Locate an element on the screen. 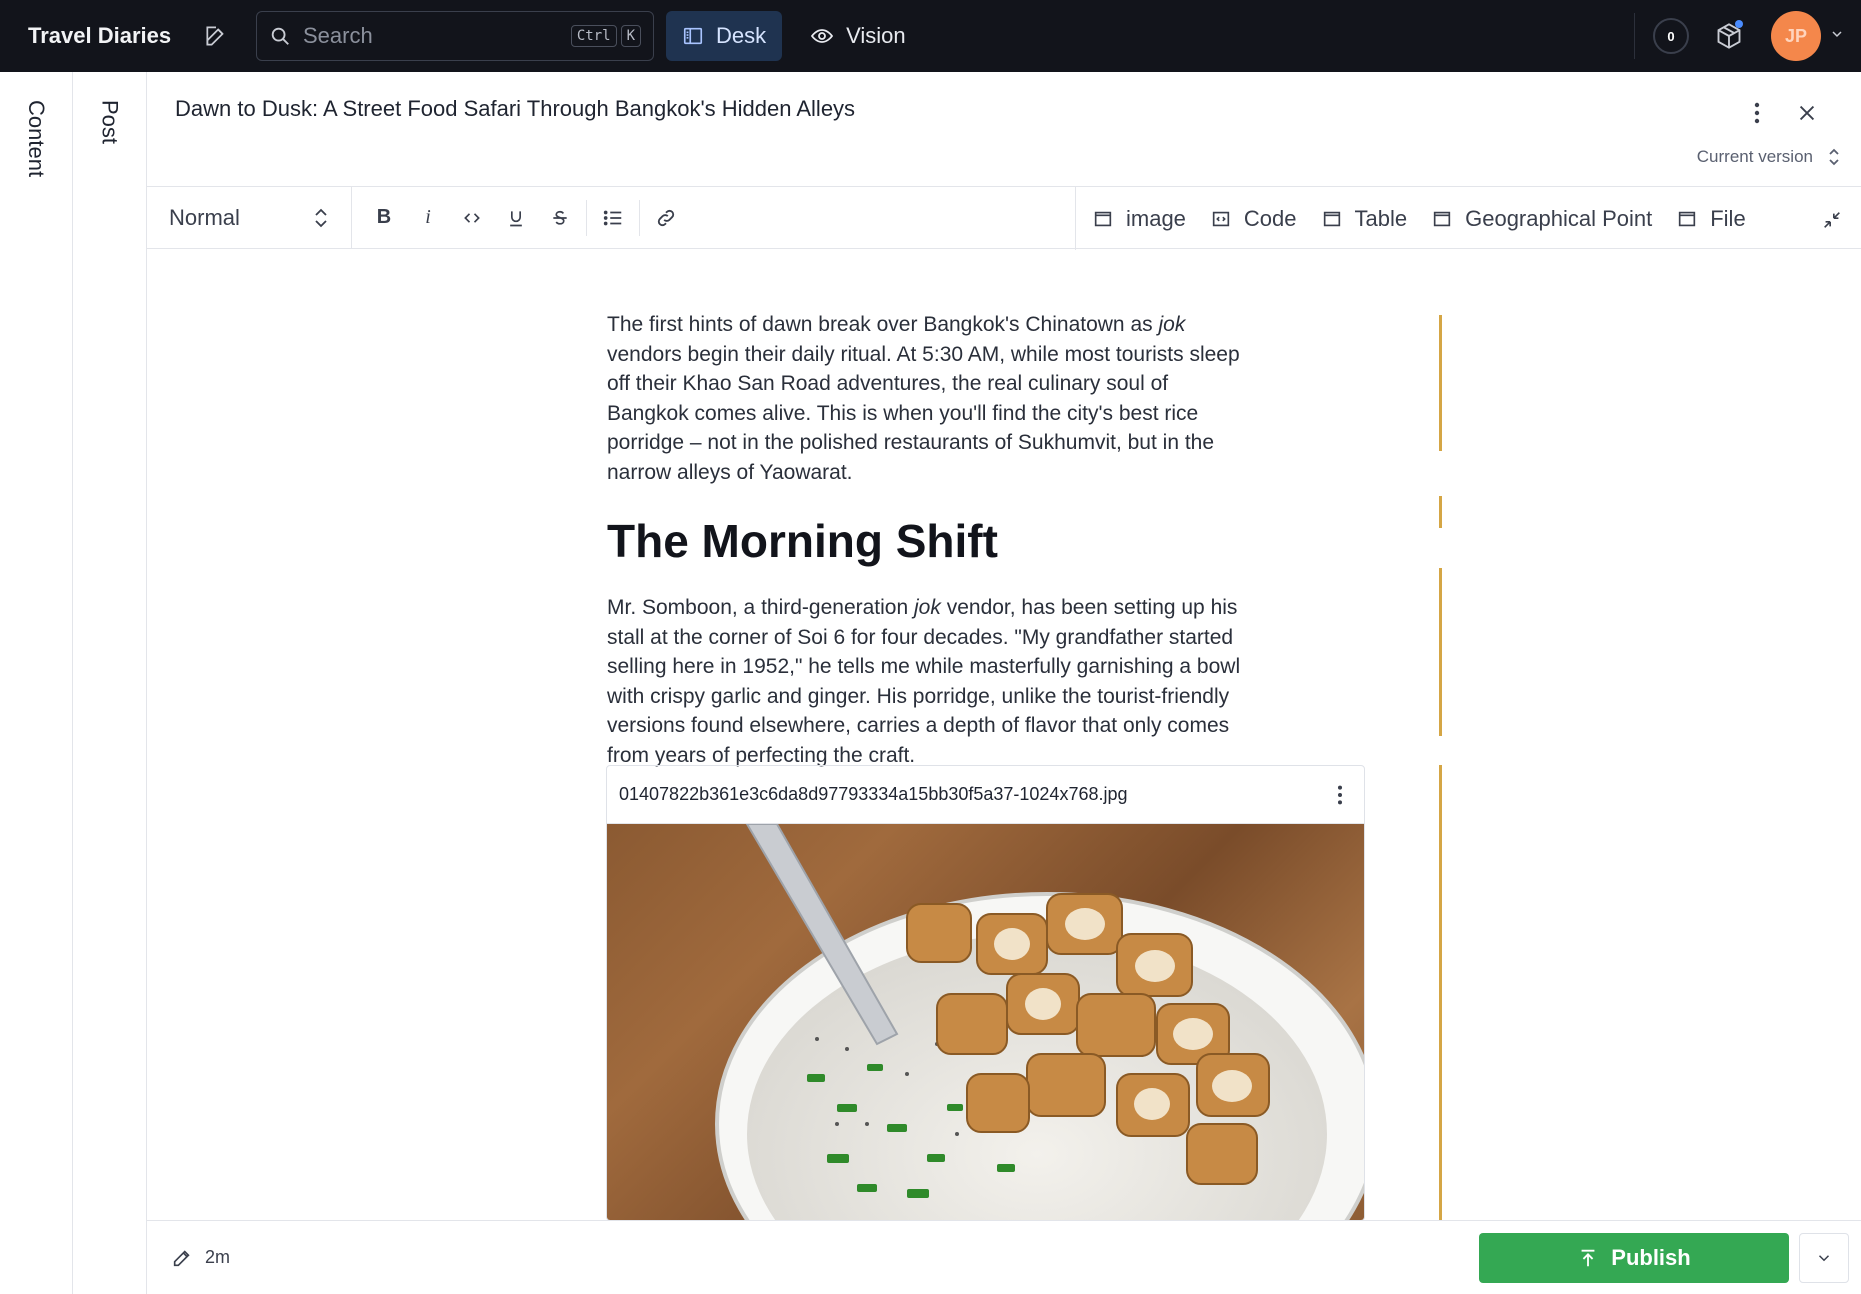 Image resolution: width=1861 pixels, height=1294 pixels. insert-file-label: File is located at coordinates (1728, 218).